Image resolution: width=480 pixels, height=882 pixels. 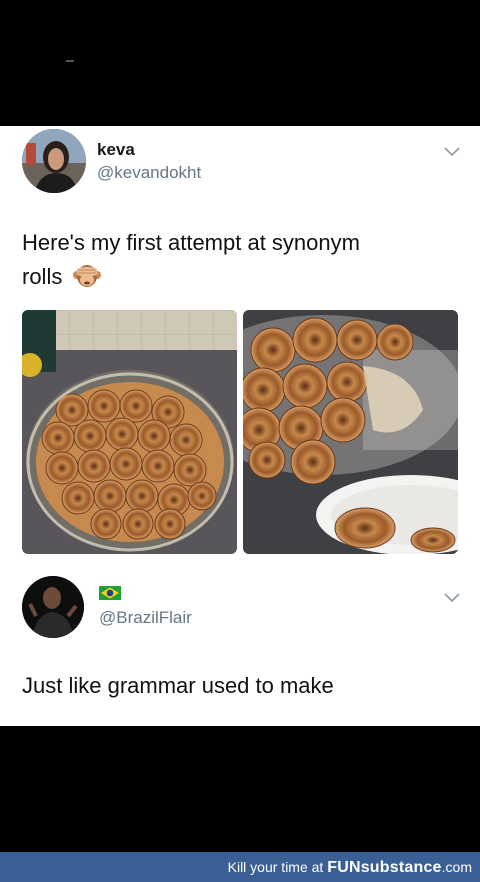 What do you see at coordinates (116, 150) in the screenshot?
I see `display-name: keva` at bounding box center [116, 150].